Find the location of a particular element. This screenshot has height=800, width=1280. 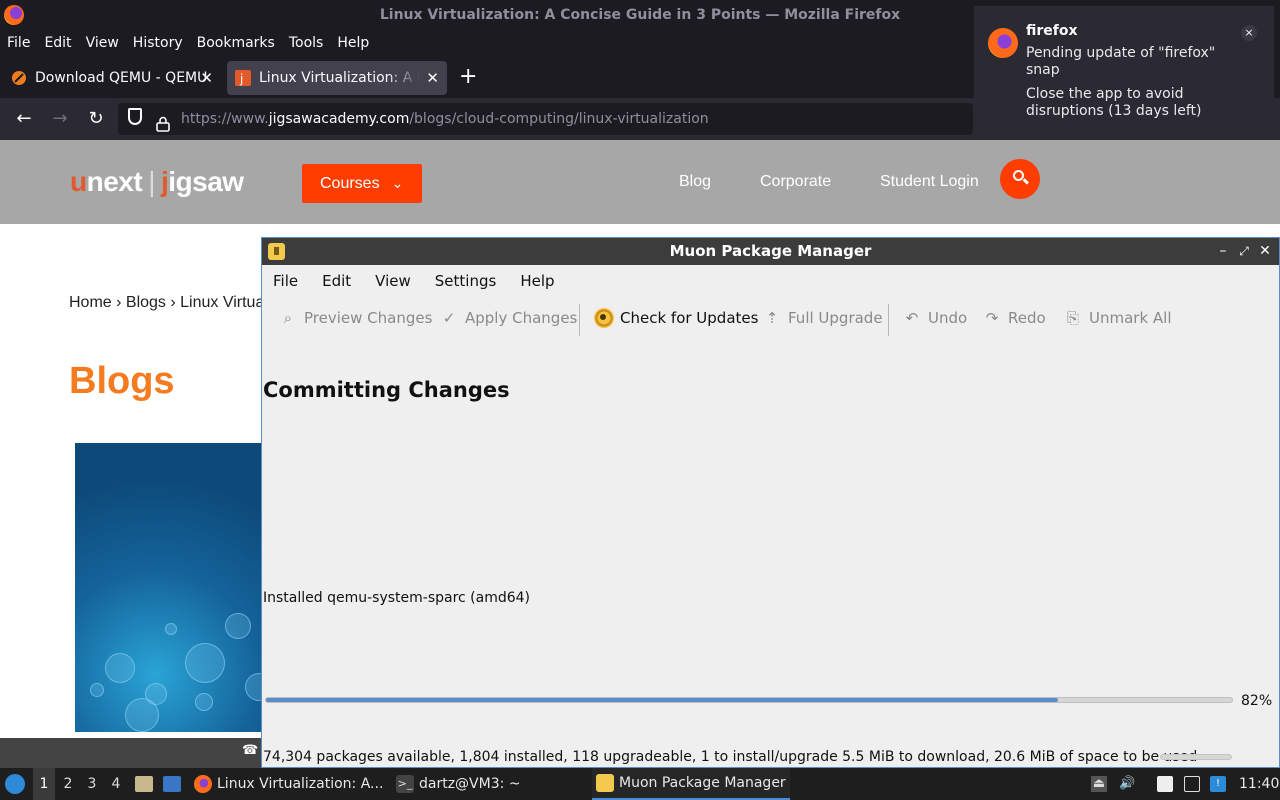

workspace-1: 1 is located at coordinates (44, 784).